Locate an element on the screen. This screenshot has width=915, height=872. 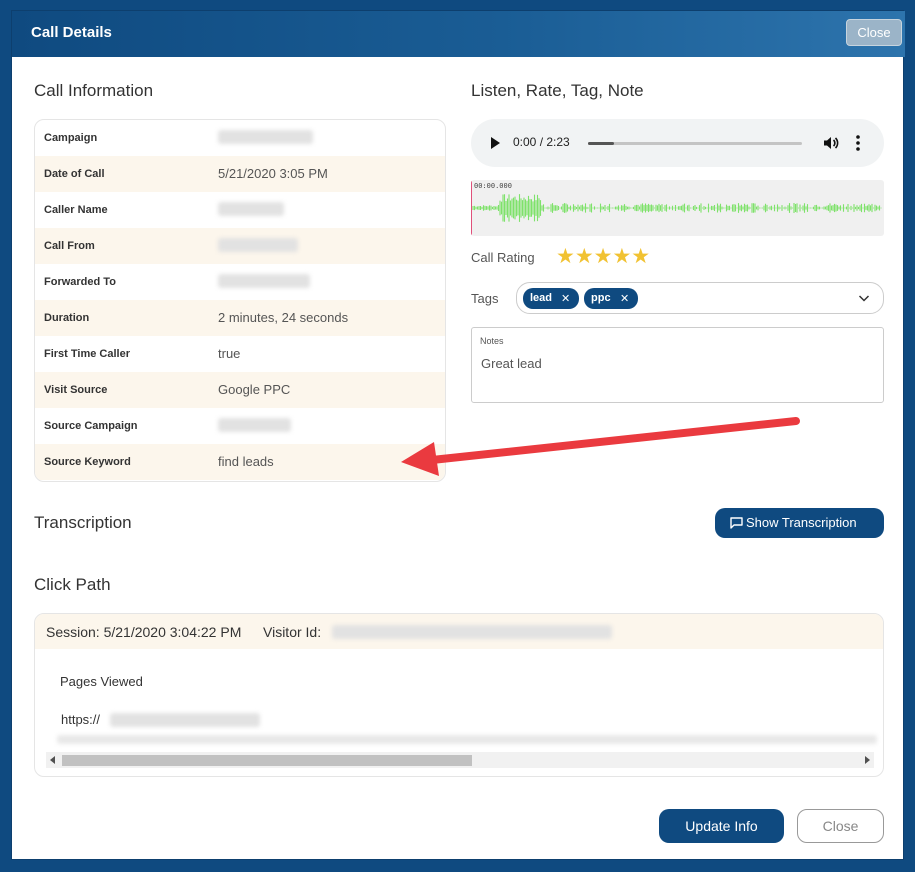
info-row-caller-name: Caller Name is located at coordinates (240, 210).